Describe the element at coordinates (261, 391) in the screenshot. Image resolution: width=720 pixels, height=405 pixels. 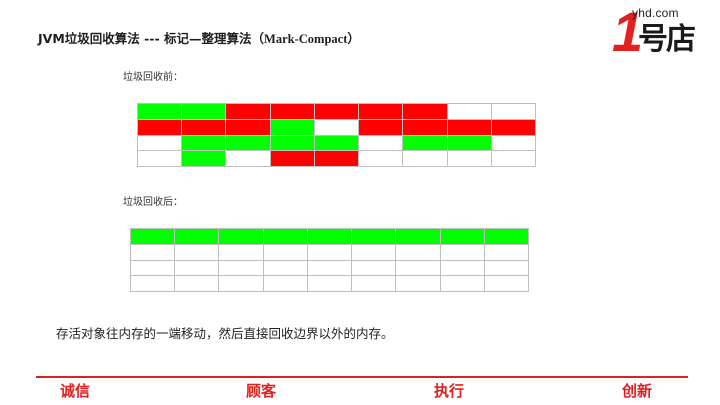
I see `footer-value-customer: 顾客` at that location.